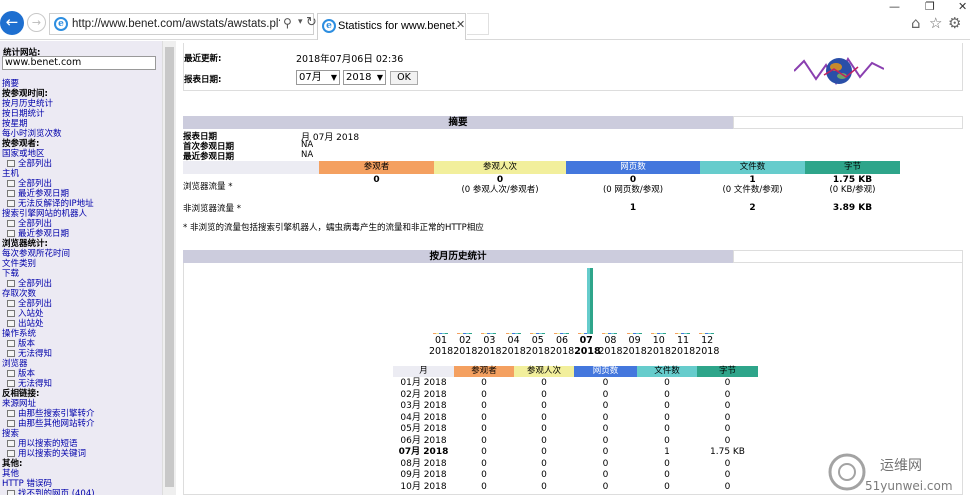 The width and height of the screenshot is (970, 495). I want to click on gear-icon: ⚙, so click(954, 23).